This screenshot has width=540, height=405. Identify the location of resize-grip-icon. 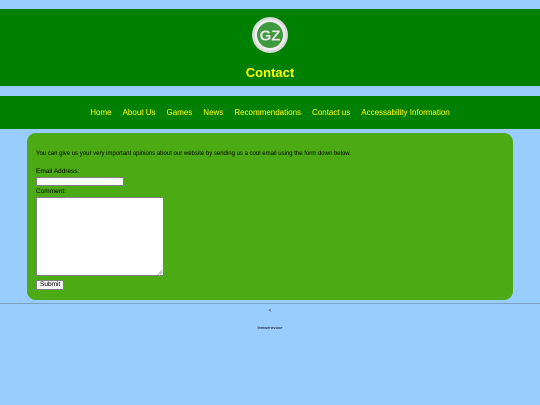
(160, 272).